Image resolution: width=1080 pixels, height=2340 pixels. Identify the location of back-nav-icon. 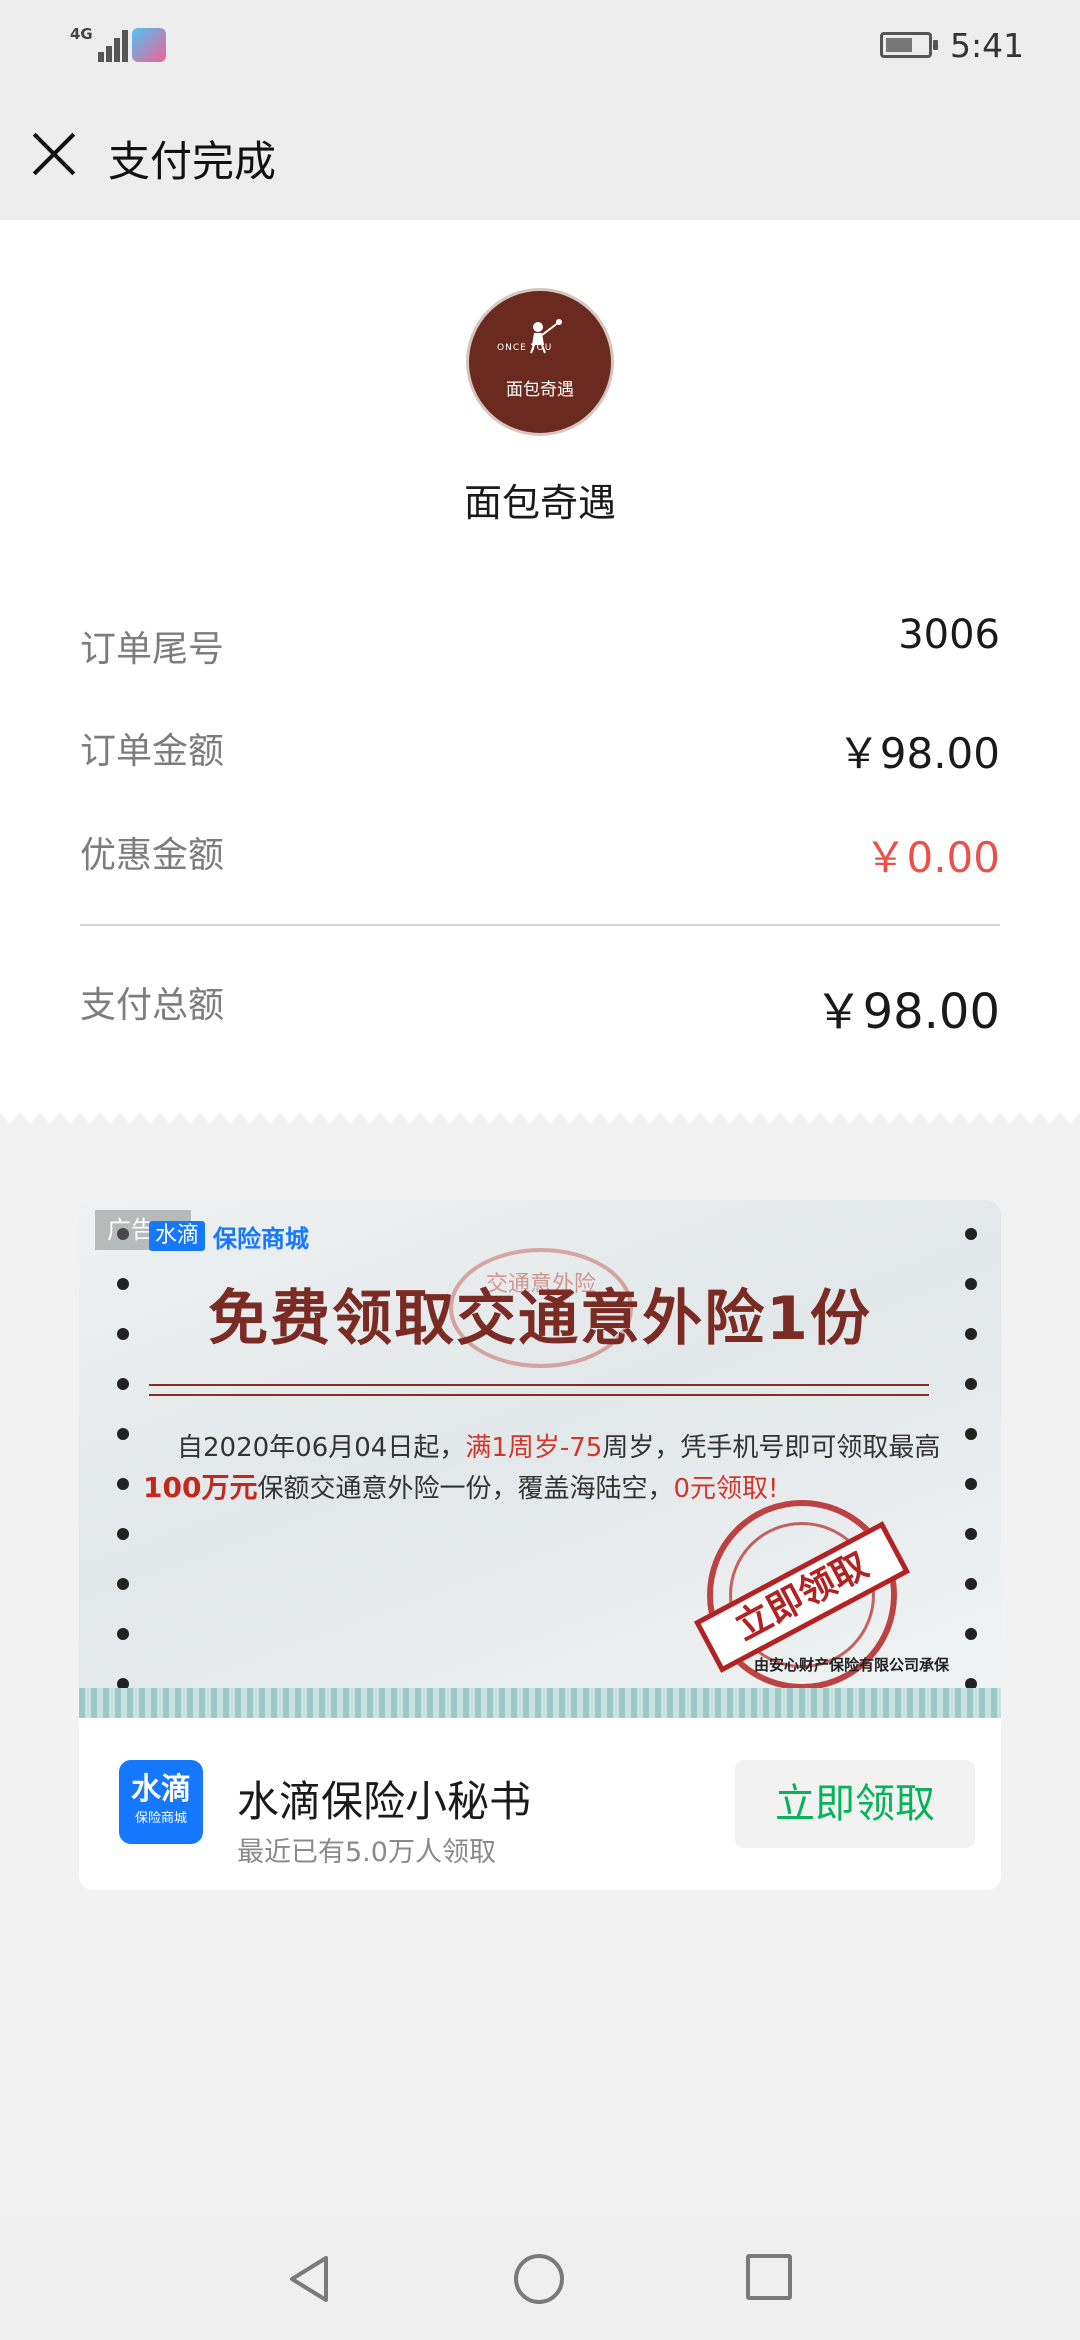
(309, 2279).